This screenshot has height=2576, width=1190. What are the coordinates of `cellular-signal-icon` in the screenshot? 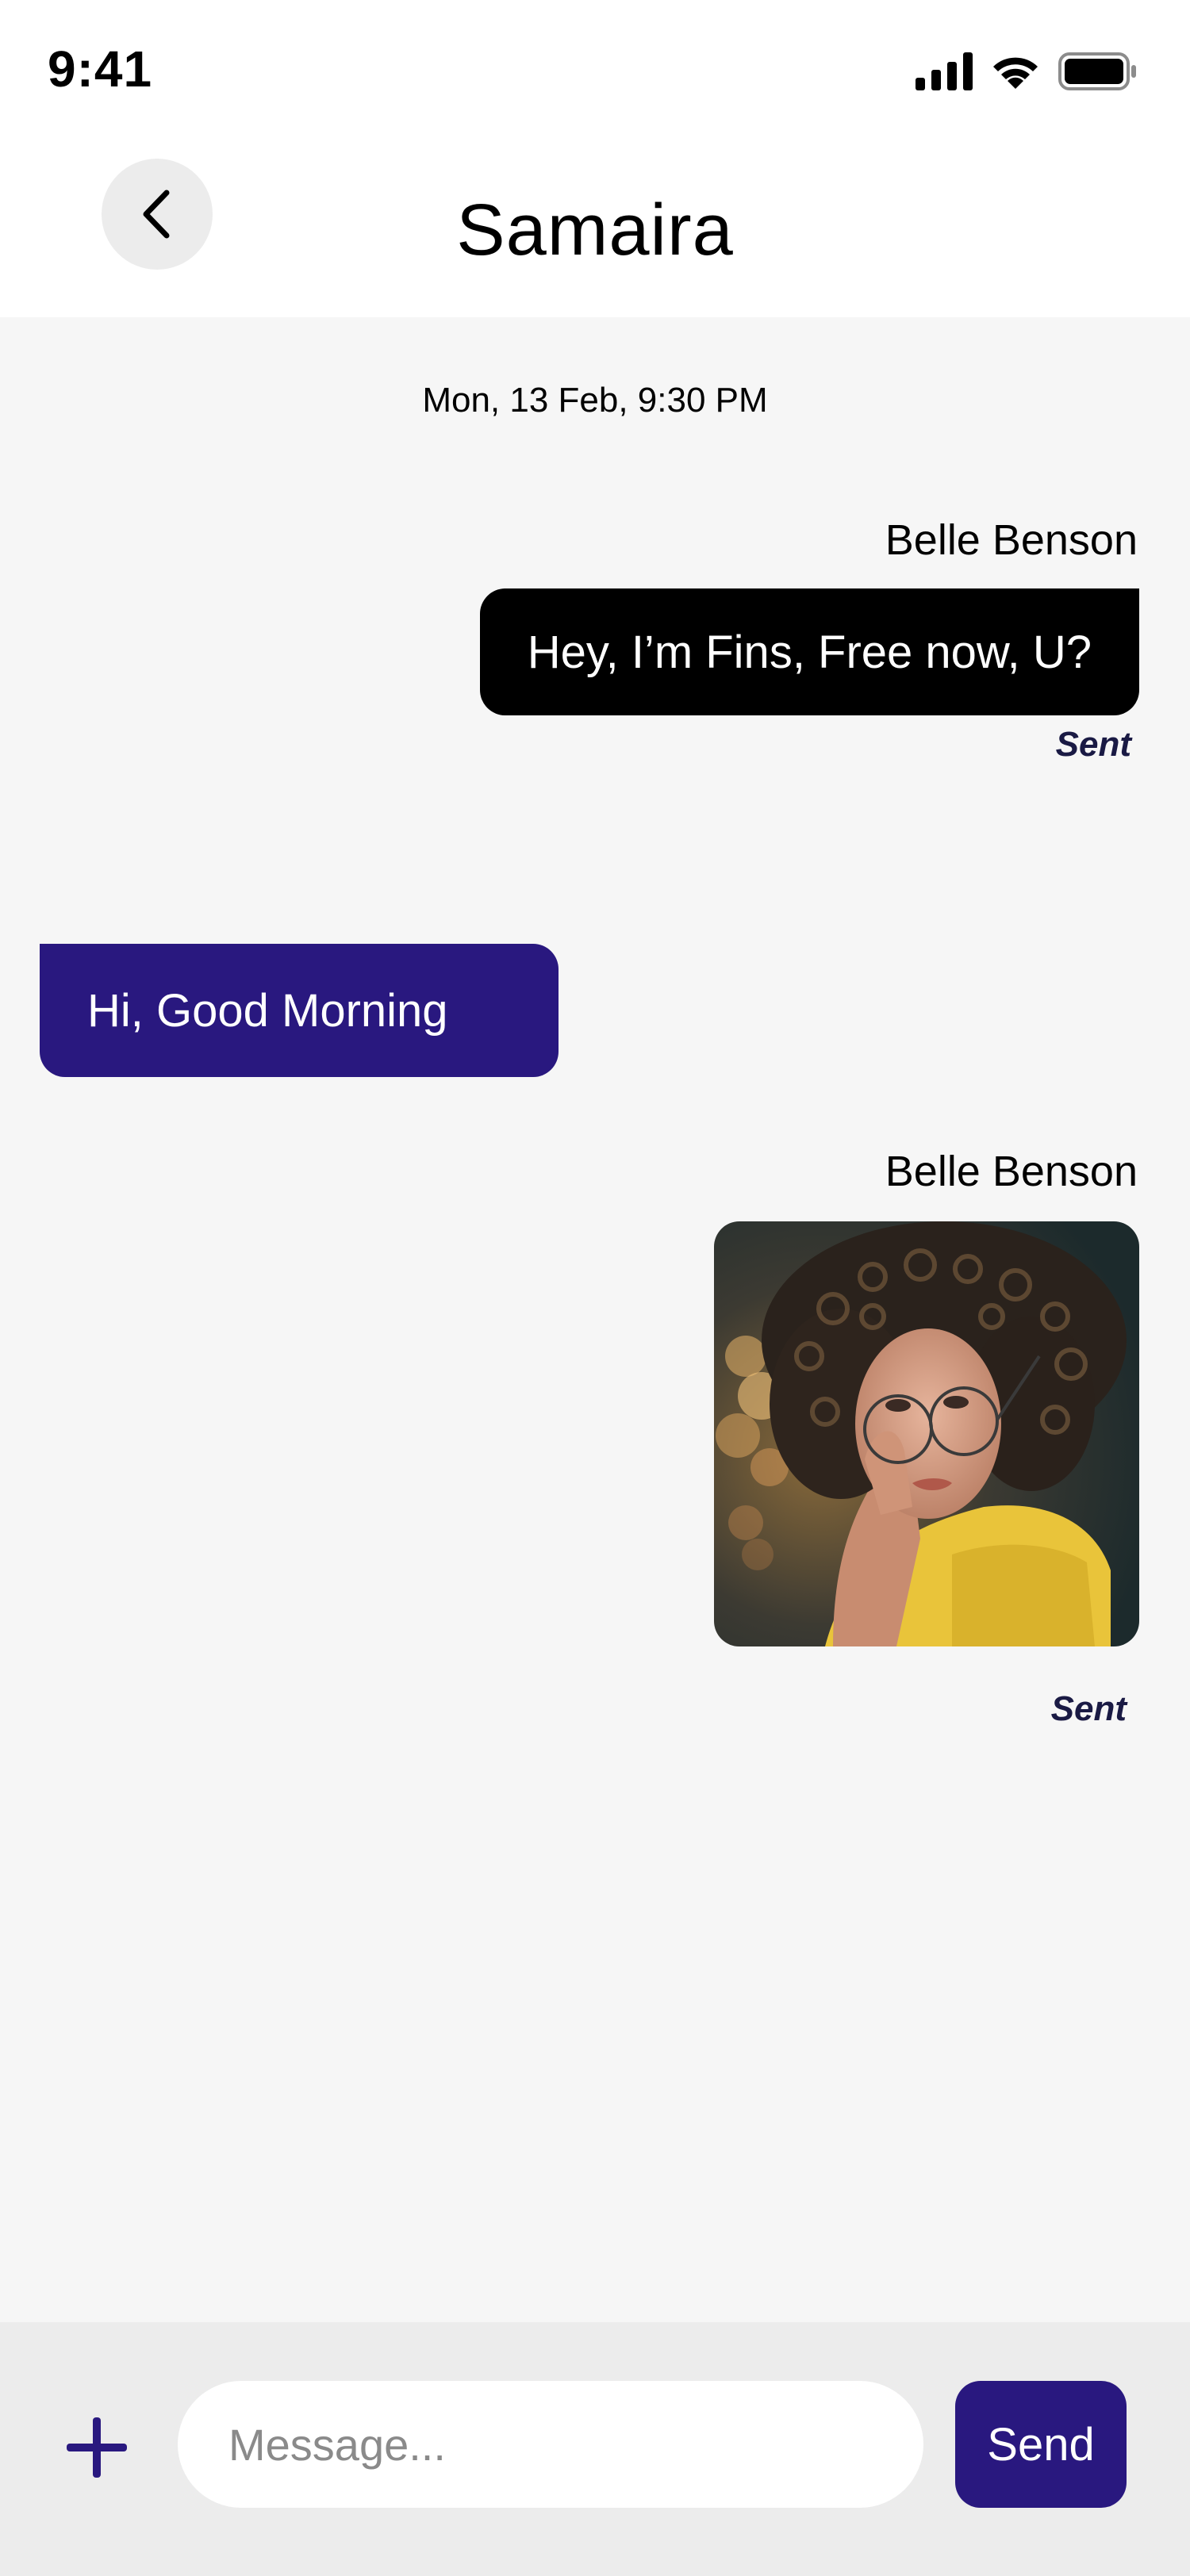 It's located at (944, 71).